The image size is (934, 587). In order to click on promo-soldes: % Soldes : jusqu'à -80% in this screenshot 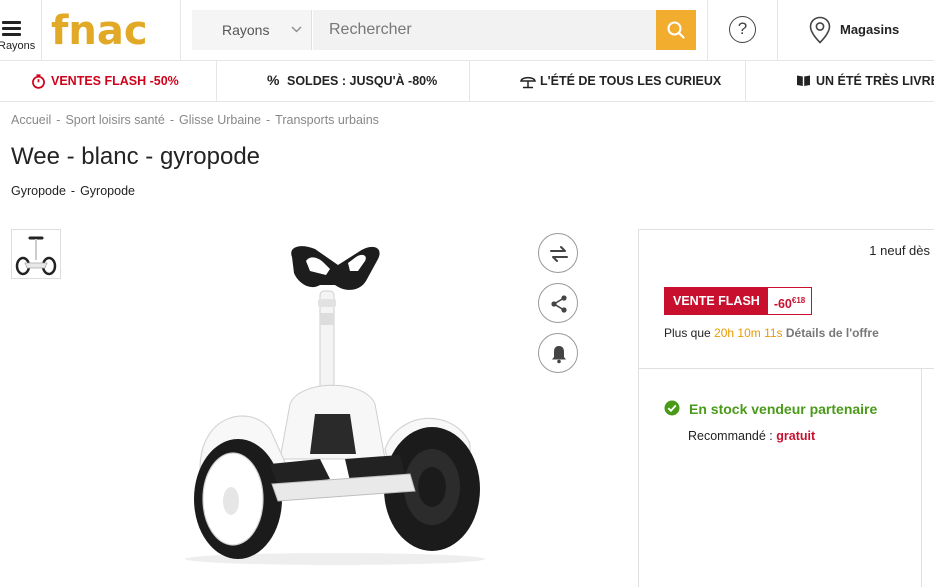, I will do `click(343, 81)`.